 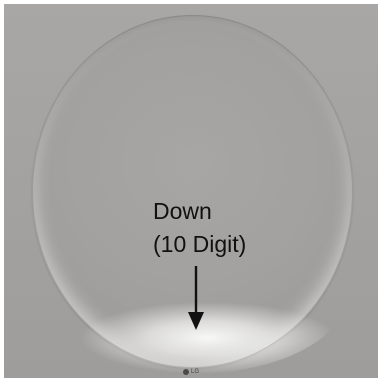 I want to click on logo-mark, so click(x=186, y=372).